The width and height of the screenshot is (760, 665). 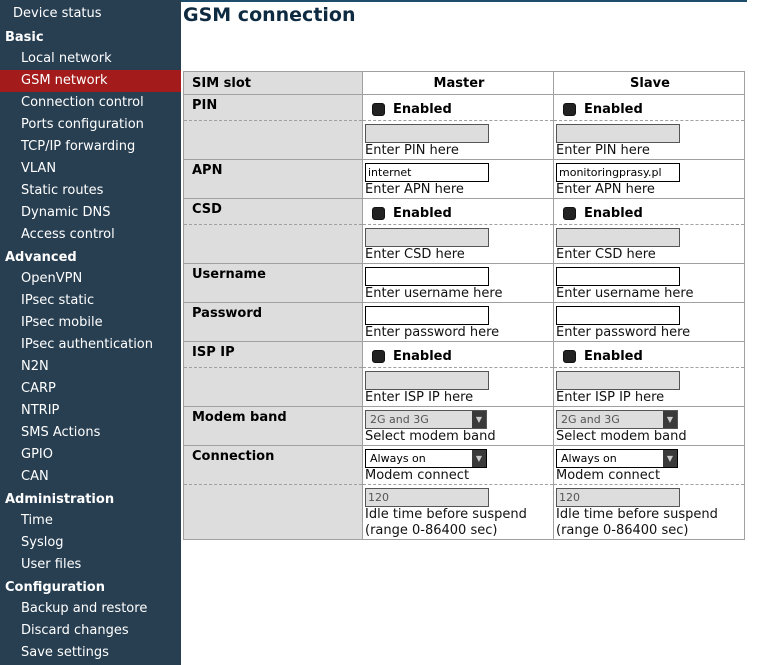 What do you see at coordinates (427, 276) in the screenshot?
I see `username-master-input` at bounding box center [427, 276].